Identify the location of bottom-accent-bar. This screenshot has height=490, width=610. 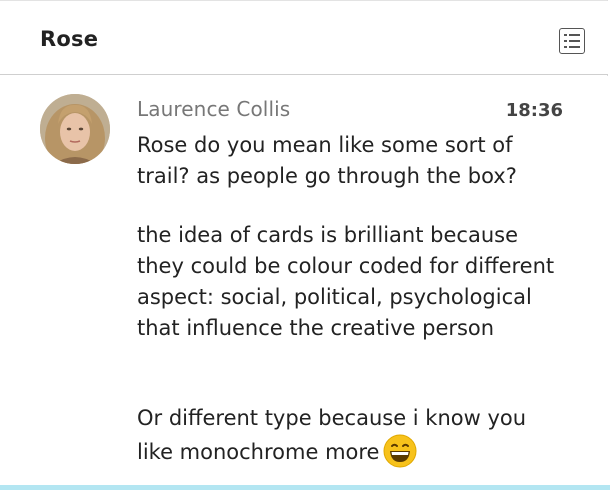
(305, 487).